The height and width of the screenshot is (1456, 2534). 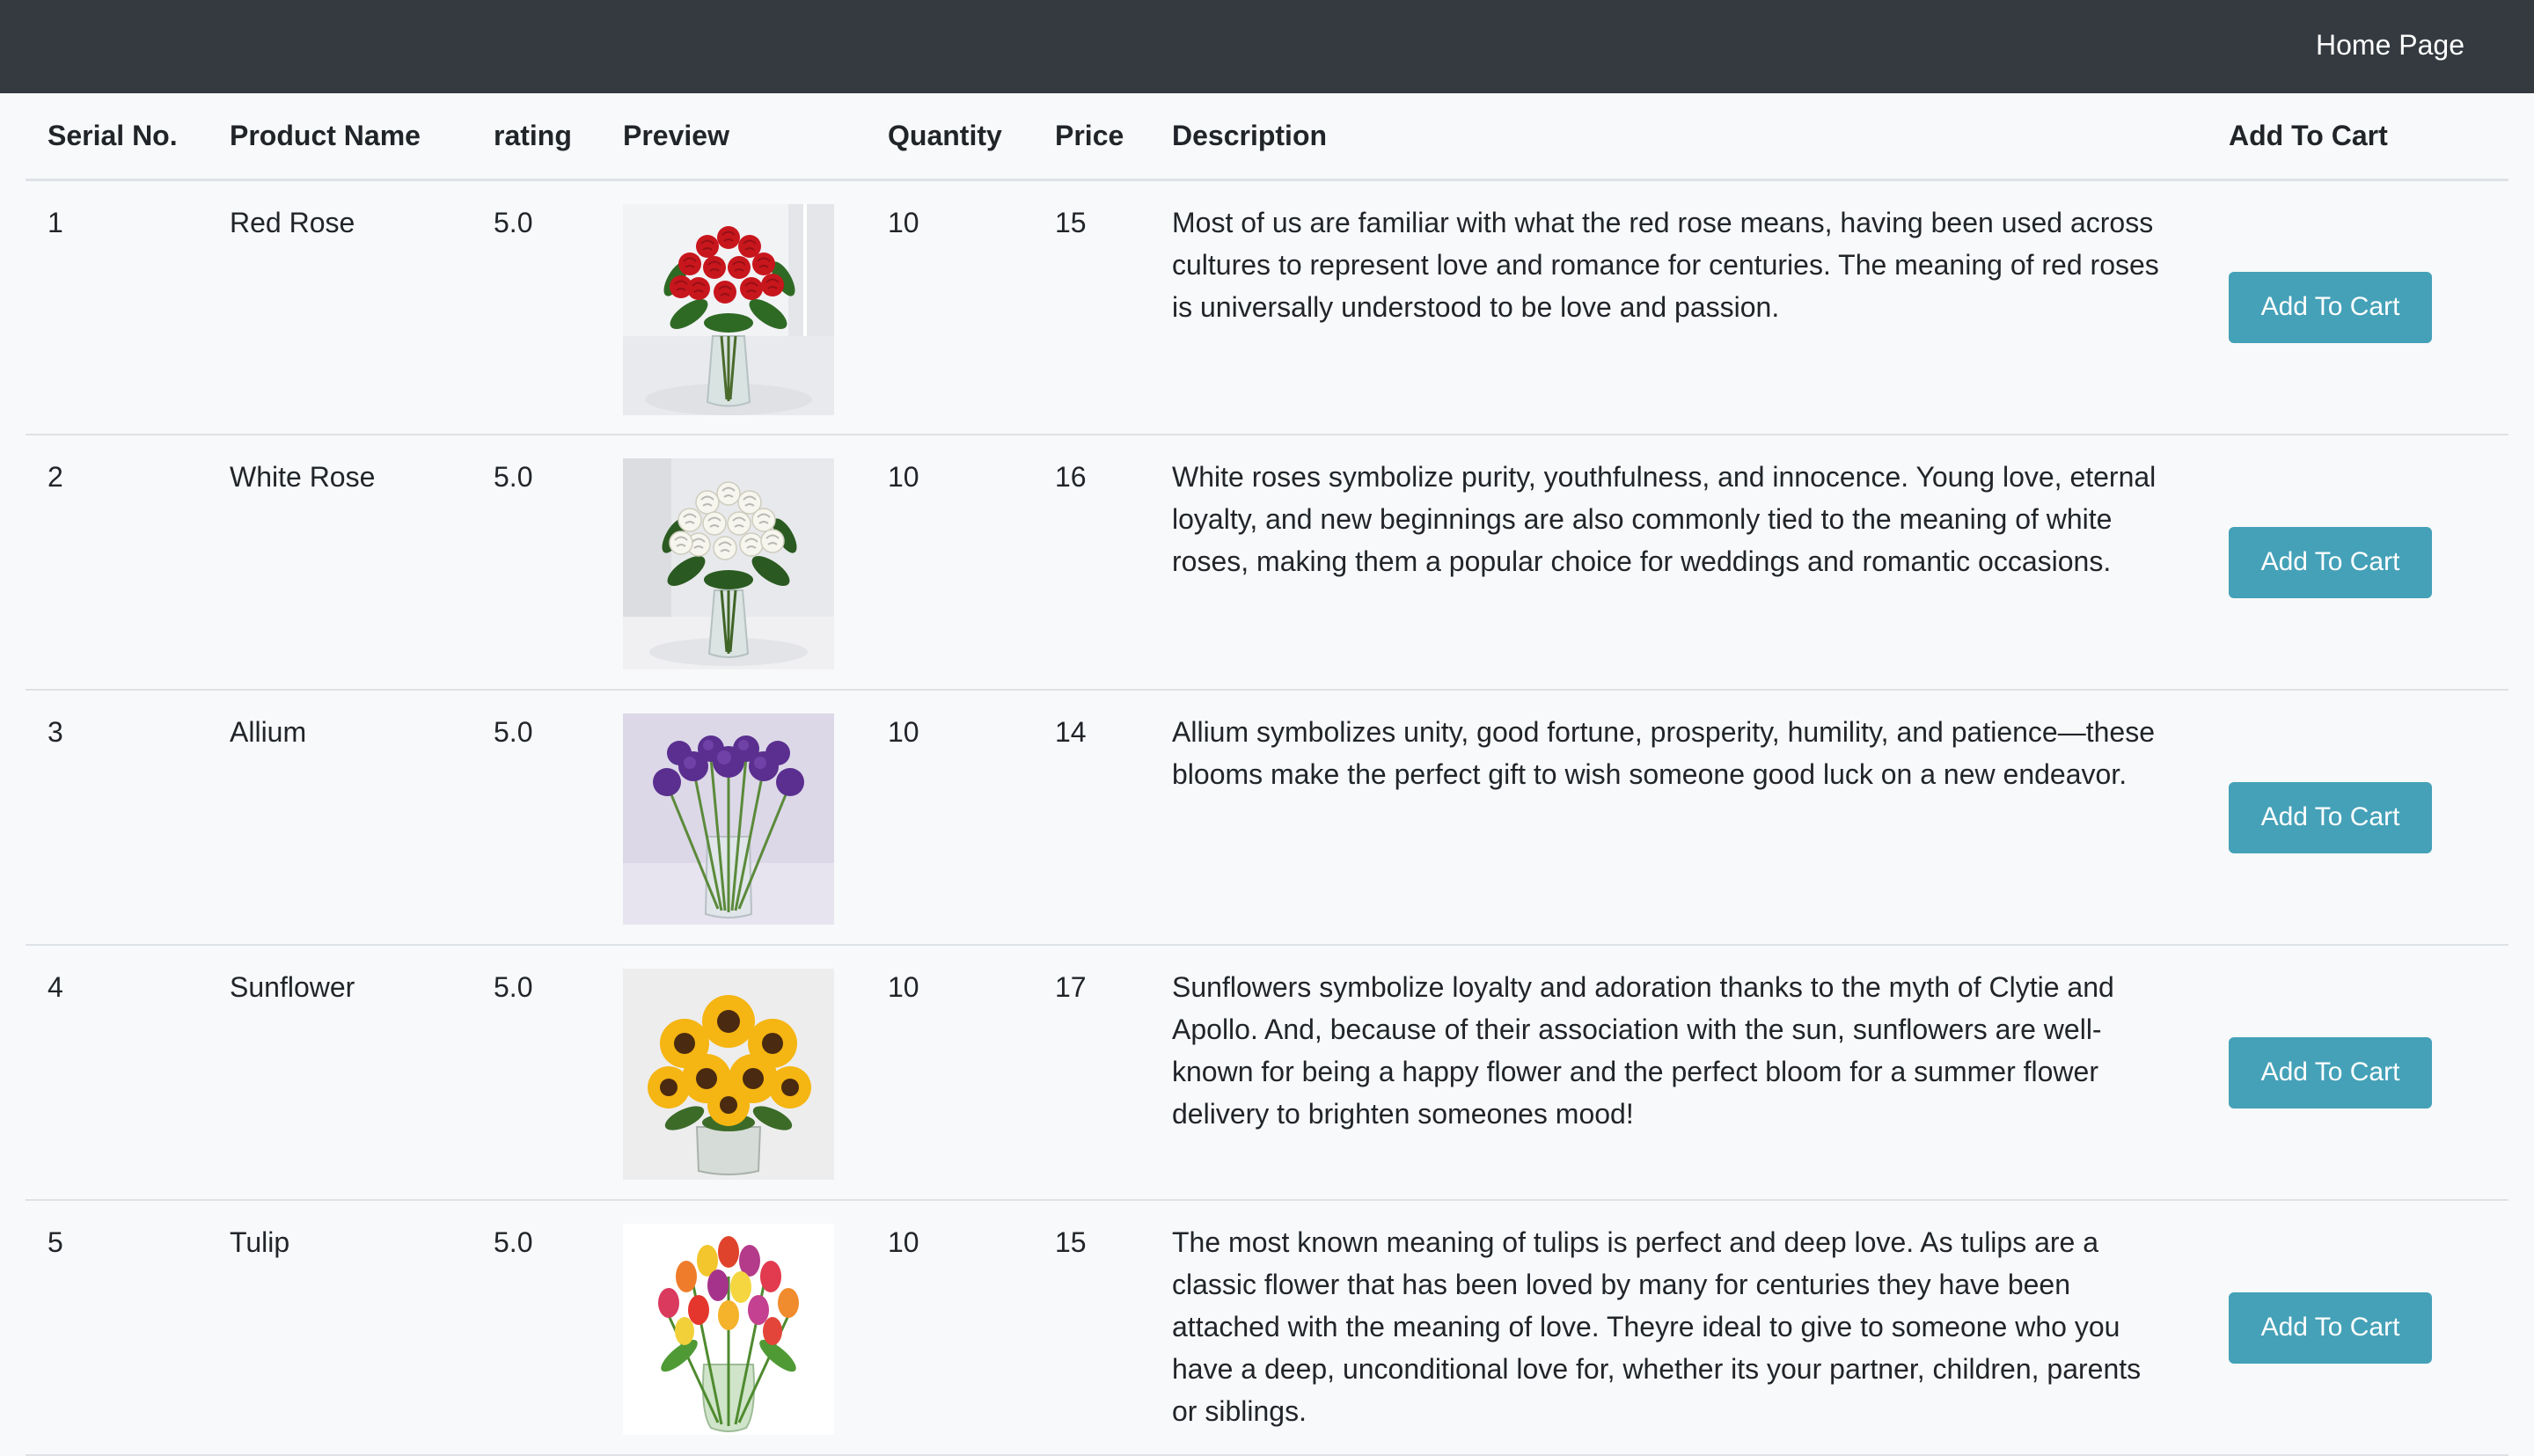 I want to click on product-name-cell: Sunflower, so click(x=340, y=1073).